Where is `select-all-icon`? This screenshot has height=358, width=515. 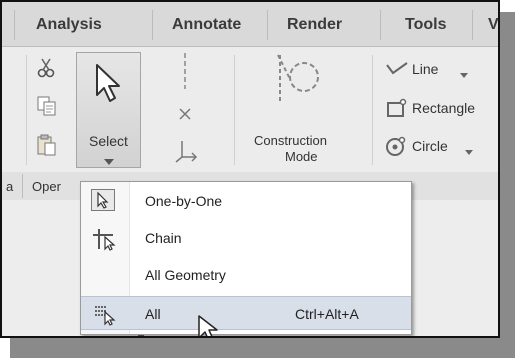 select-all-icon is located at coordinates (105, 317).